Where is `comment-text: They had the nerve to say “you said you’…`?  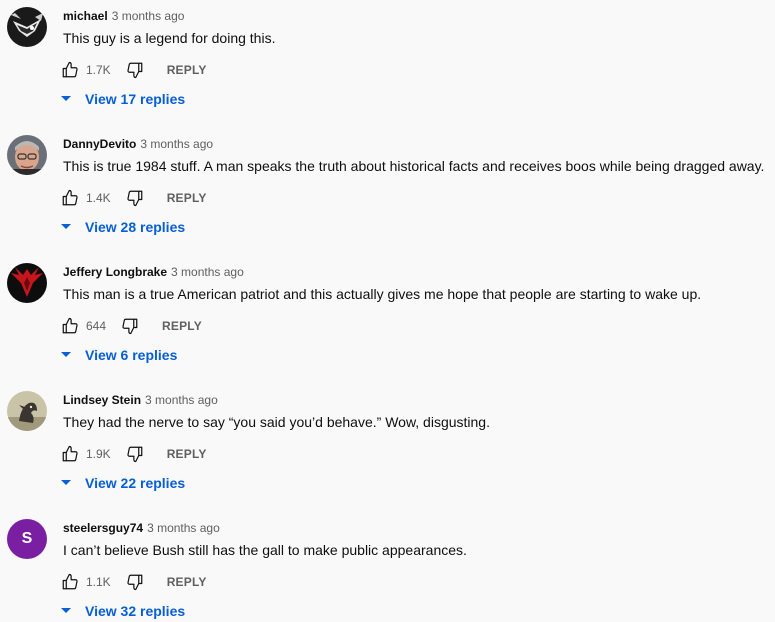
comment-text: They had the nerve to say “you said you’… is located at coordinates (276, 422).